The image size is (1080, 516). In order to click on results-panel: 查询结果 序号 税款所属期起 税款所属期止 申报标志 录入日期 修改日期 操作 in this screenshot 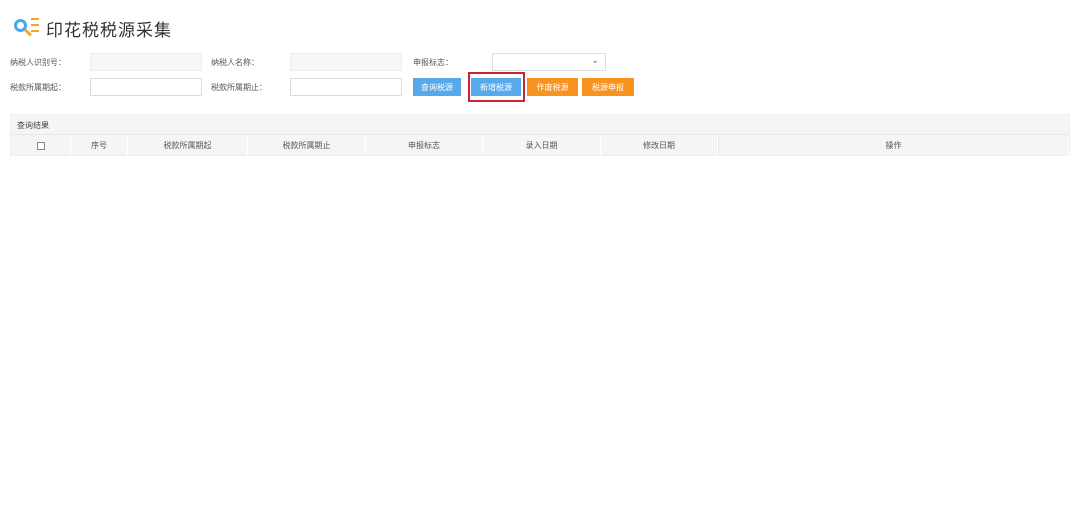, I will do `click(540, 135)`.